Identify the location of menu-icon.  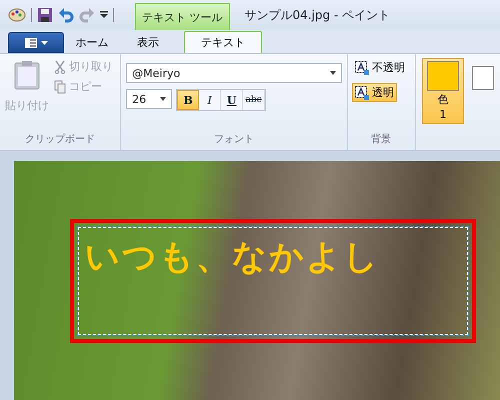
(36, 42).